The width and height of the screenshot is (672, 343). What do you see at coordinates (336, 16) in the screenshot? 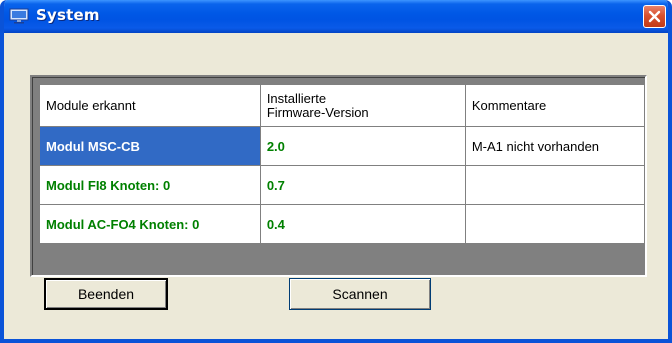
I see `title-bar: System` at bounding box center [336, 16].